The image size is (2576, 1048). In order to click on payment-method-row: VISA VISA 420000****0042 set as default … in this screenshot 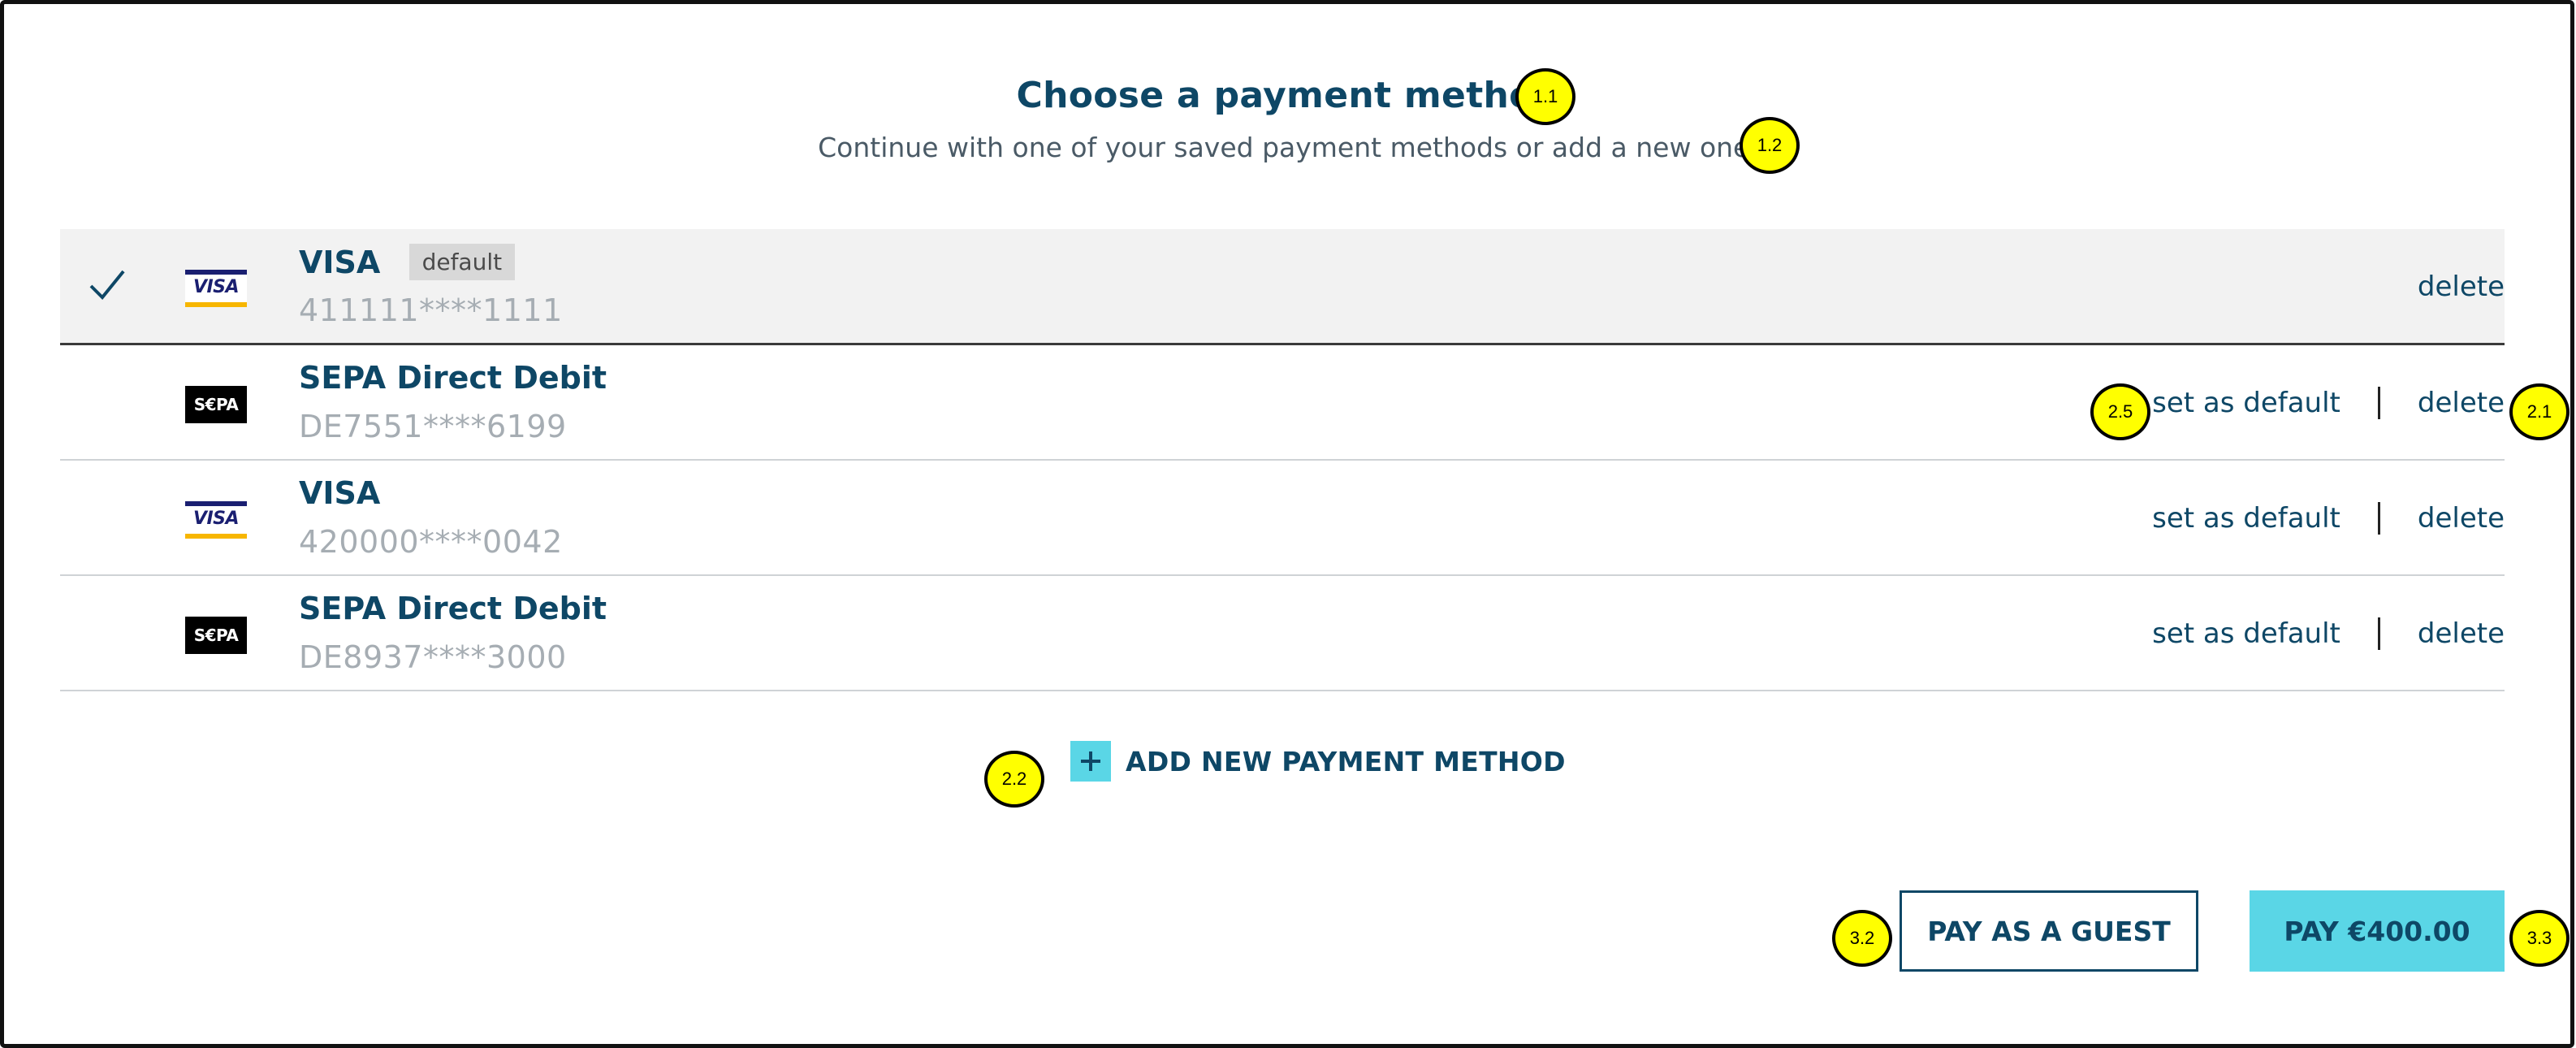, I will do `click(1283, 519)`.